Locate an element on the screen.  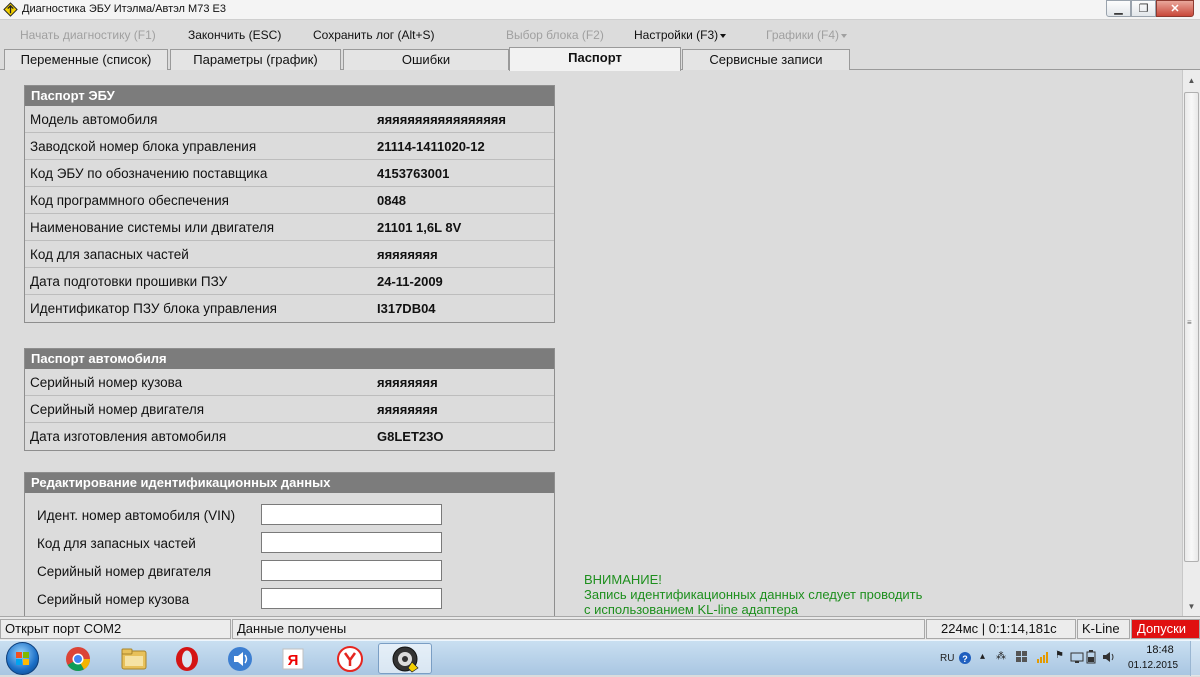
passport-row-value: G8LET23O is located at coordinates (410, 436).